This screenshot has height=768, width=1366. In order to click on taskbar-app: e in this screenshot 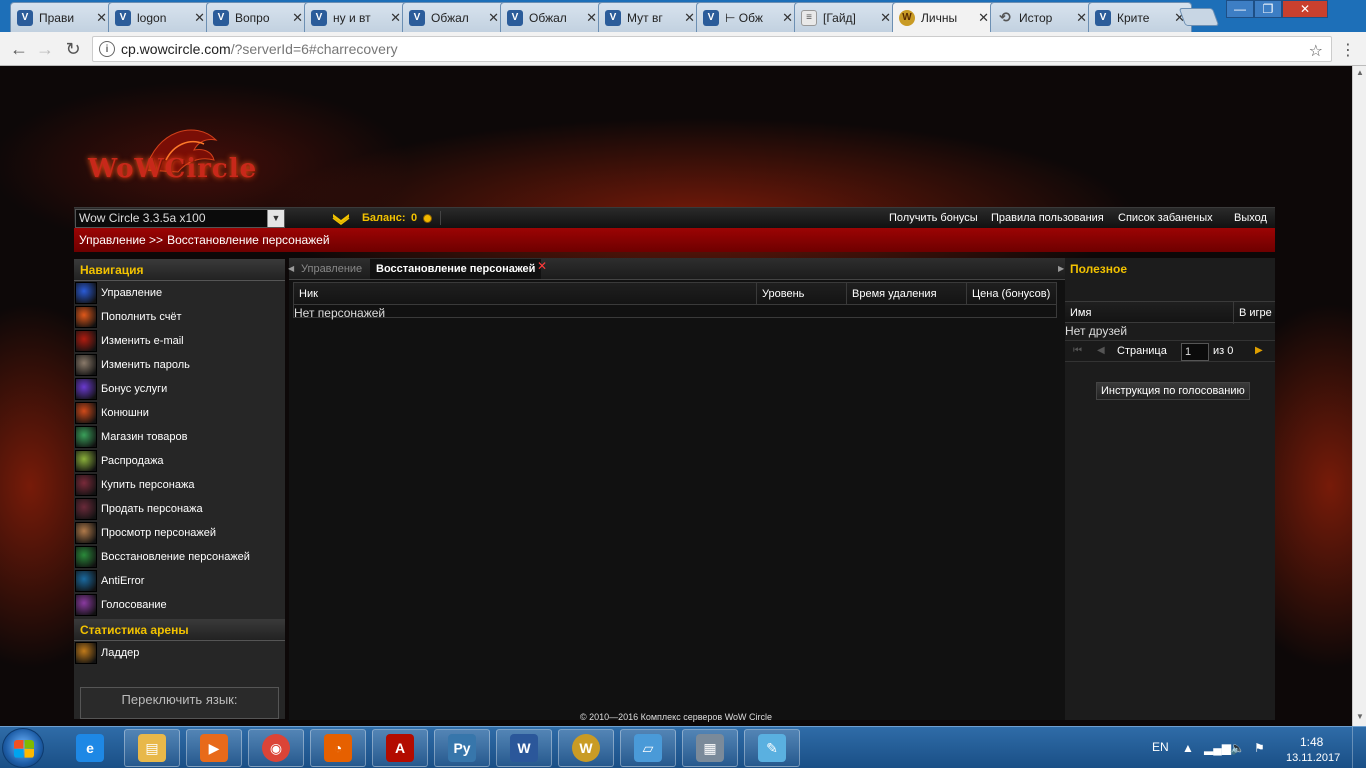, I will do `click(90, 748)`.